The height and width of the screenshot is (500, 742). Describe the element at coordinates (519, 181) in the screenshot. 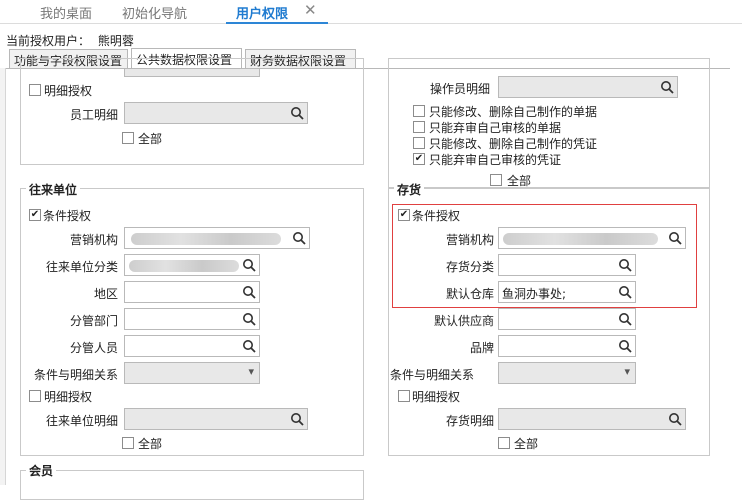

I see `operator-all-label: 全部` at that location.